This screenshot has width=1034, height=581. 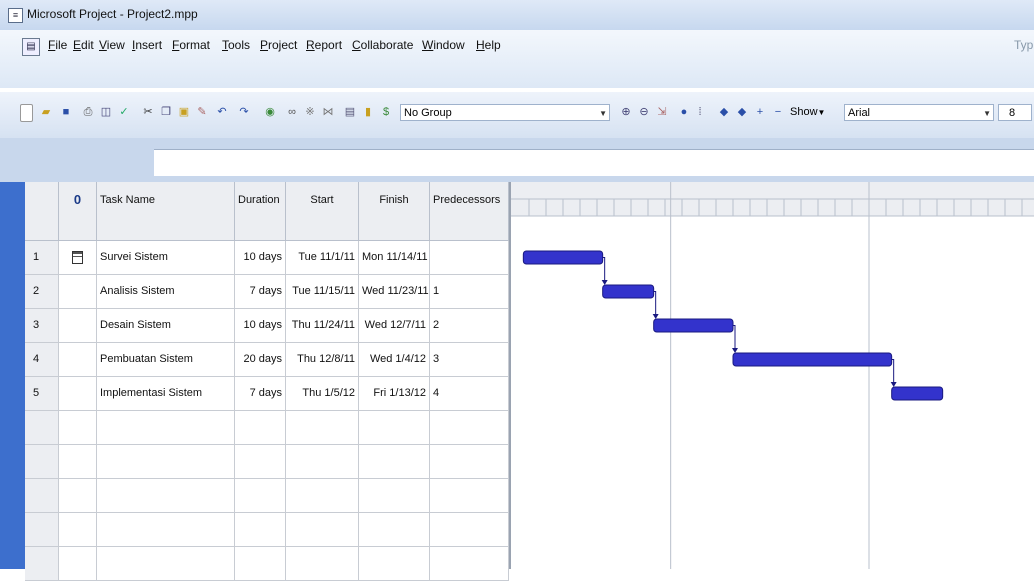 What do you see at coordinates (919, 112) in the screenshot?
I see `font-select: Arial ▼` at bounding box center [919, 112].